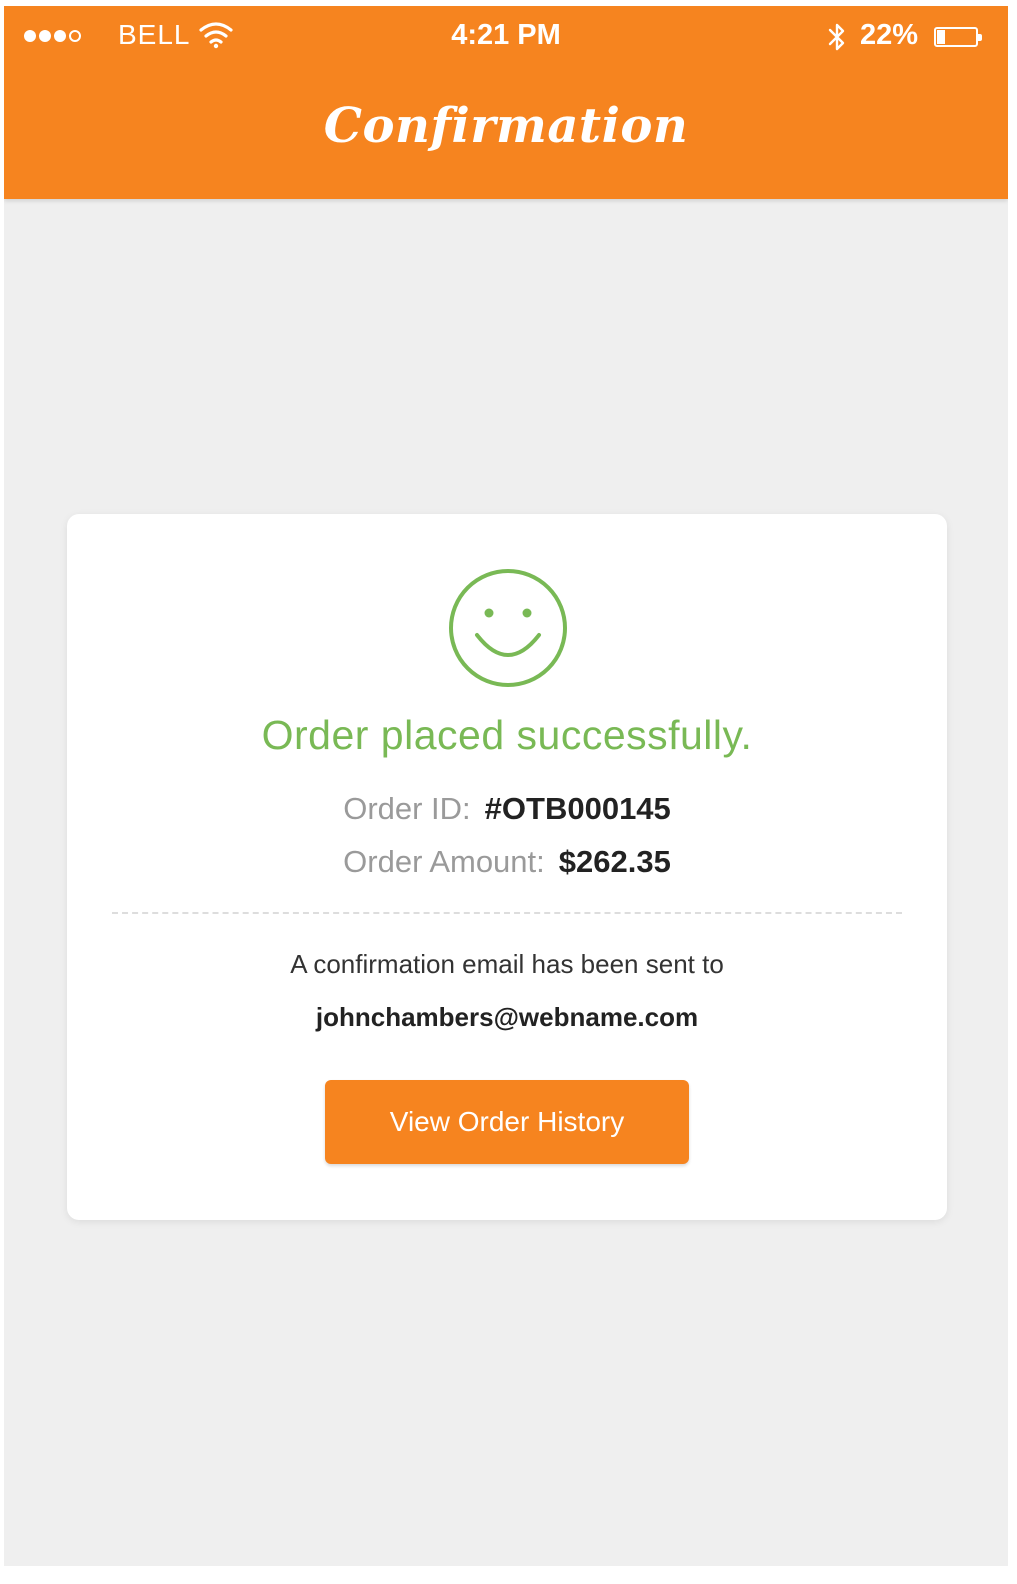 The width and height of the screenshot is (1017, 1584). Describe the element at coordinates (507, 1122) in the screenshot. I see `view-order-history-button: View Order History` at that location.